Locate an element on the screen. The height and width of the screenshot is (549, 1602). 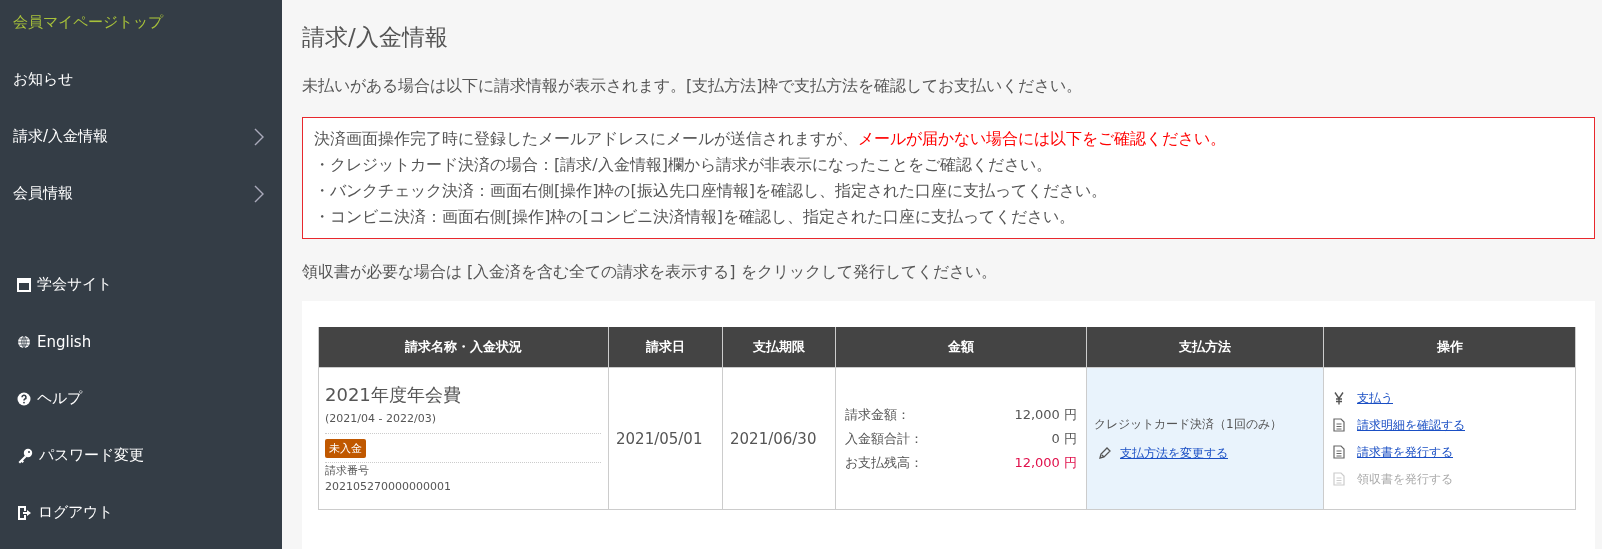
amount-label: 入金額合計： is located at coordinates (884, 438).